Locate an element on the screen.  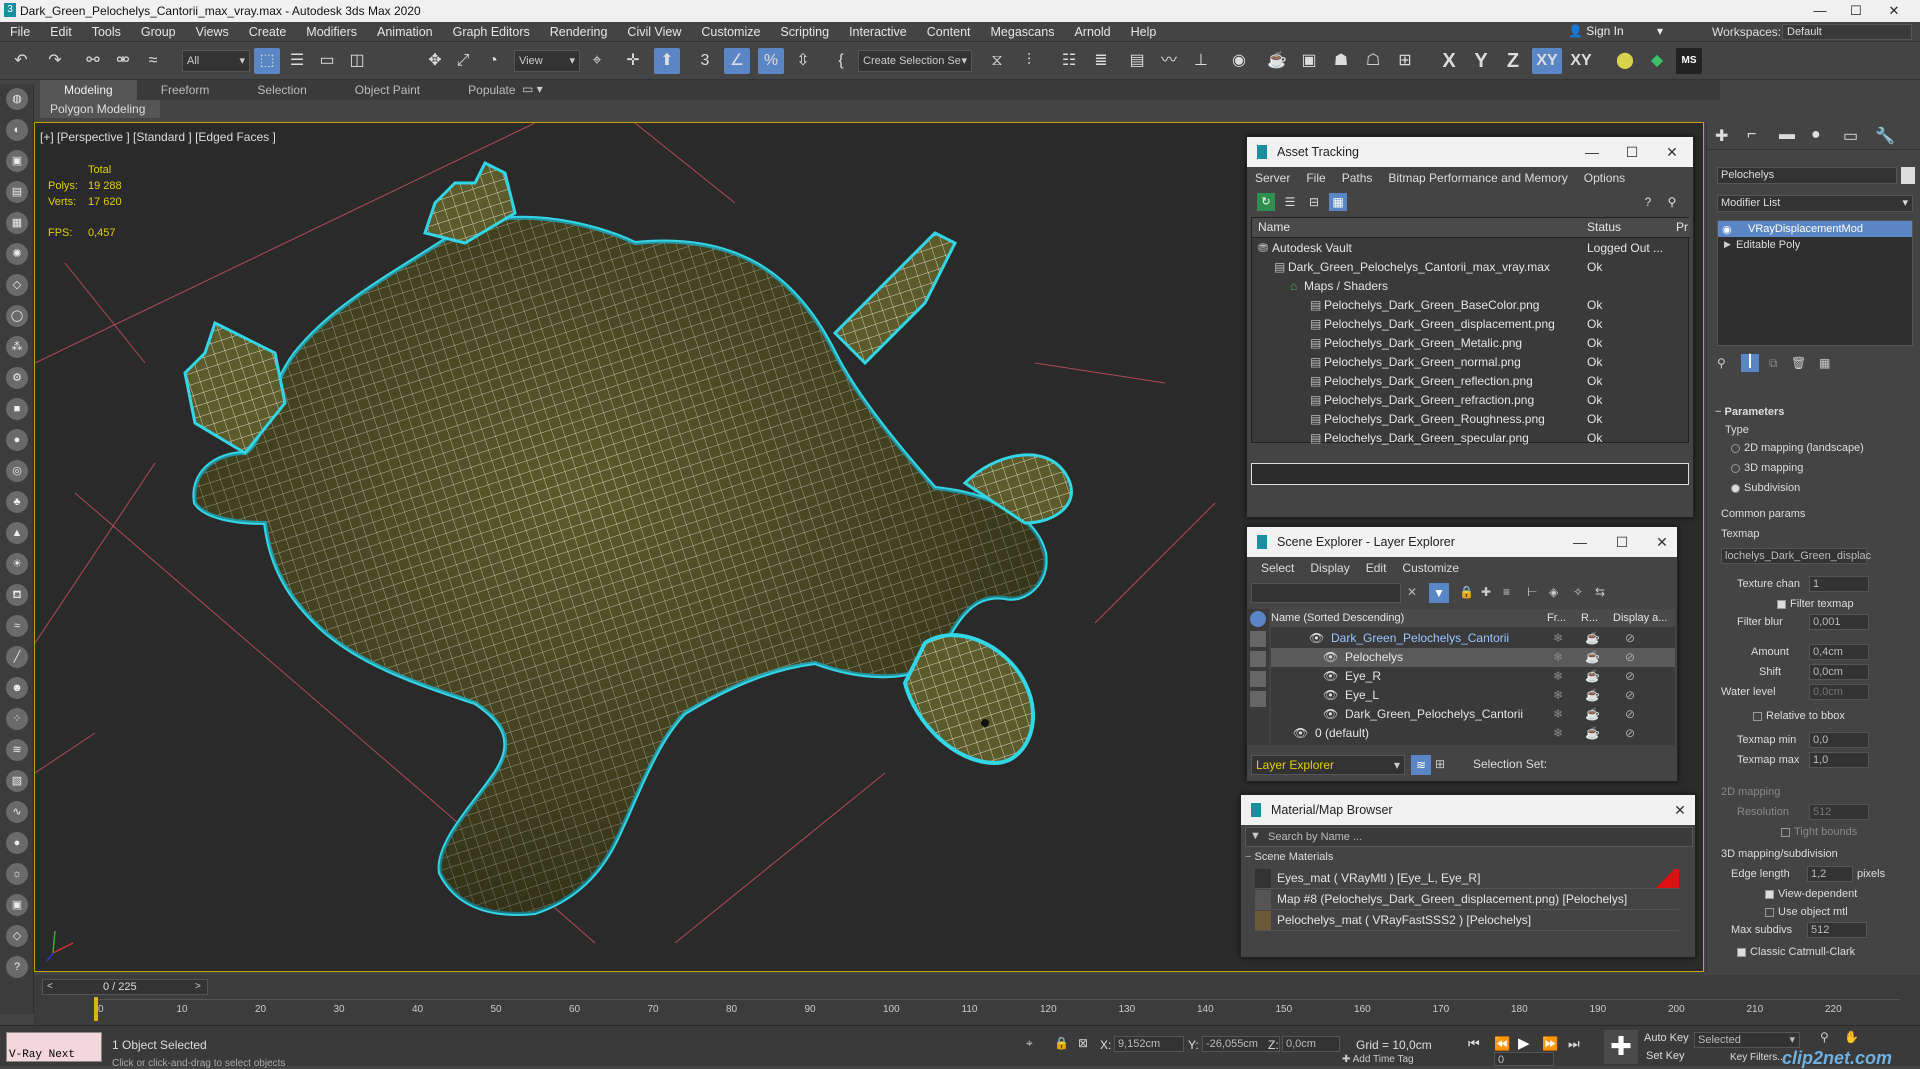
asset-row: ▤ Pelochelys_Dark_Green_BaseColor.png Ok is located at coordinates (1471, 305).